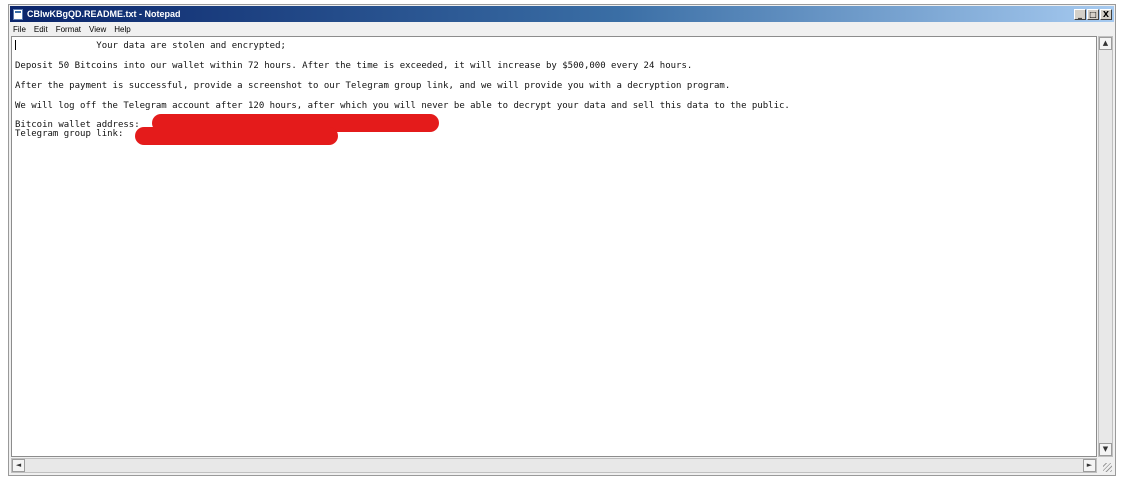  What do you see at coordinates (562, 14) in the screenshot?
I see `title-bar: CBlwKBgQD.README.txt - Notepad _ □ X` at bounding box center [562, 14].